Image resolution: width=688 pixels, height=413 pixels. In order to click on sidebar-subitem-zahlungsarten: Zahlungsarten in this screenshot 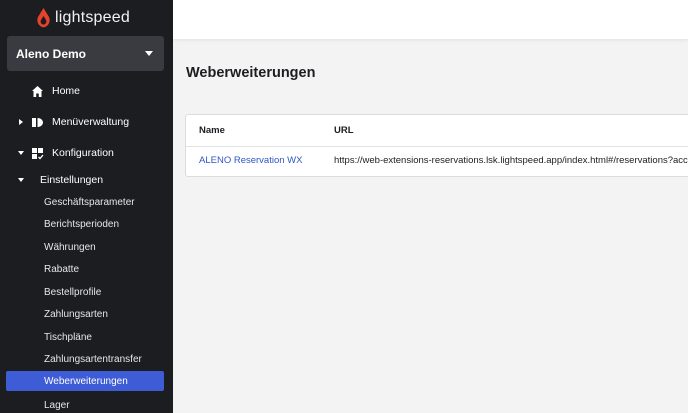, I will do `click(86, 314)`.